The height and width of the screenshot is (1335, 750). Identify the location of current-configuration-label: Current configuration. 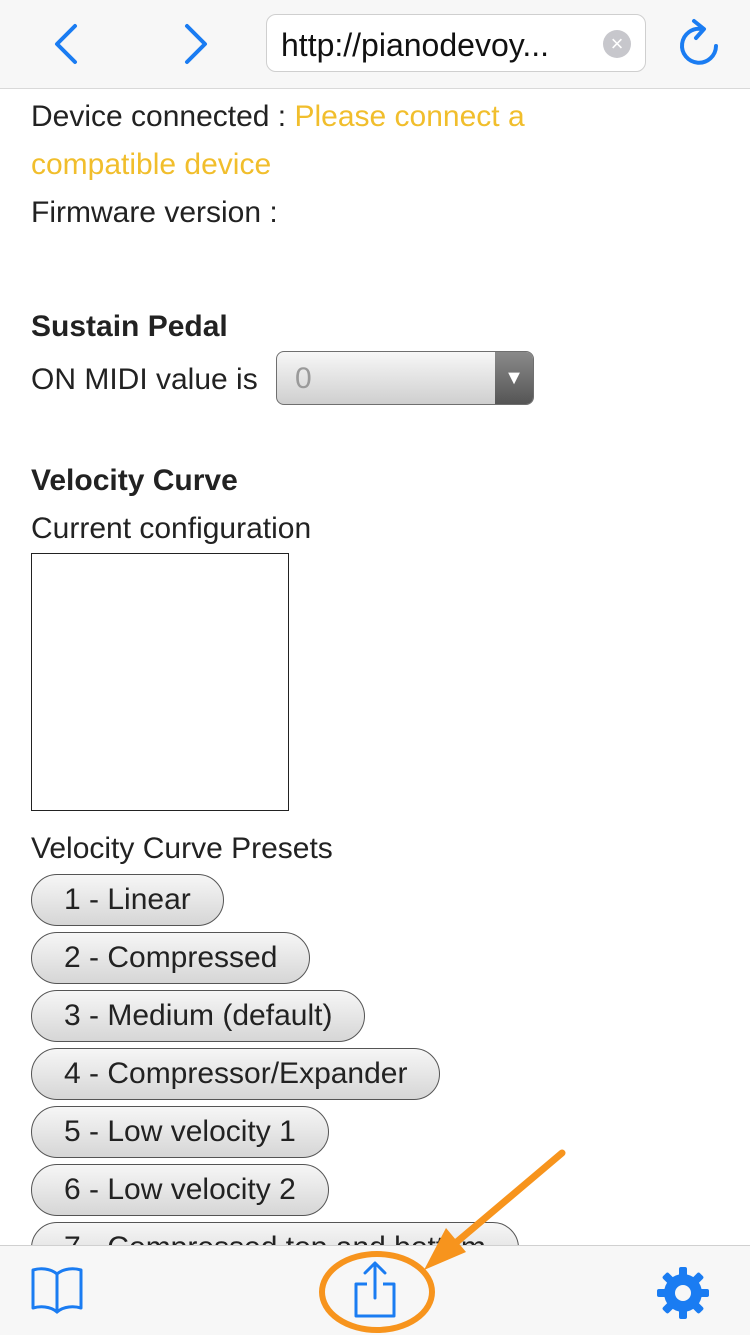
(171, 528).